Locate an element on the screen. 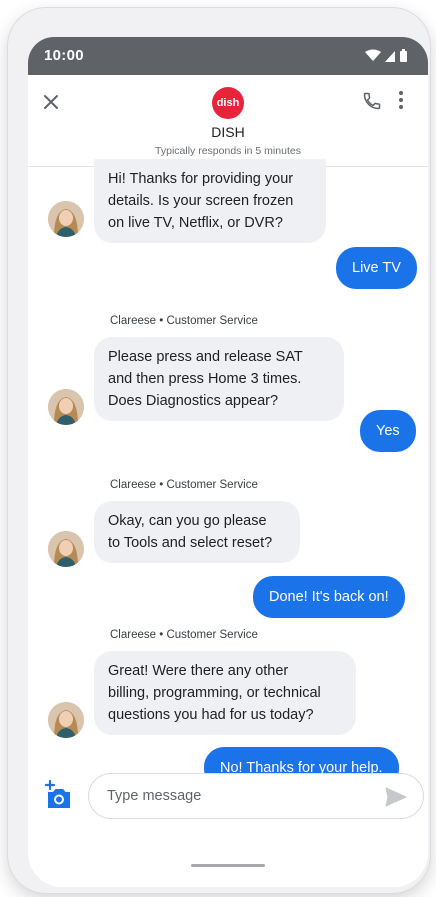  home-indicator is located at coordinates (228, 865).